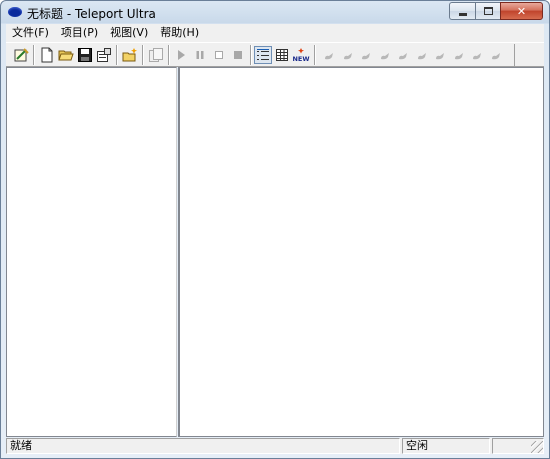  Describe the element at coordinates (462, 11) in the screenshot. I see `minimize-button` at that location.